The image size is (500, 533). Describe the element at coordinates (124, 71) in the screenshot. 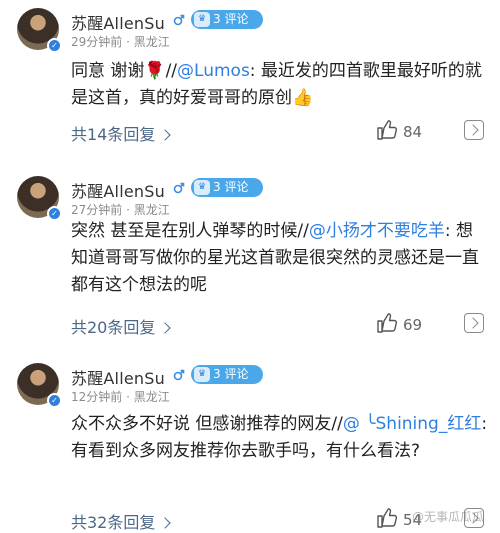

I see `text-before: 同意 谢谢🌹//` at that location.